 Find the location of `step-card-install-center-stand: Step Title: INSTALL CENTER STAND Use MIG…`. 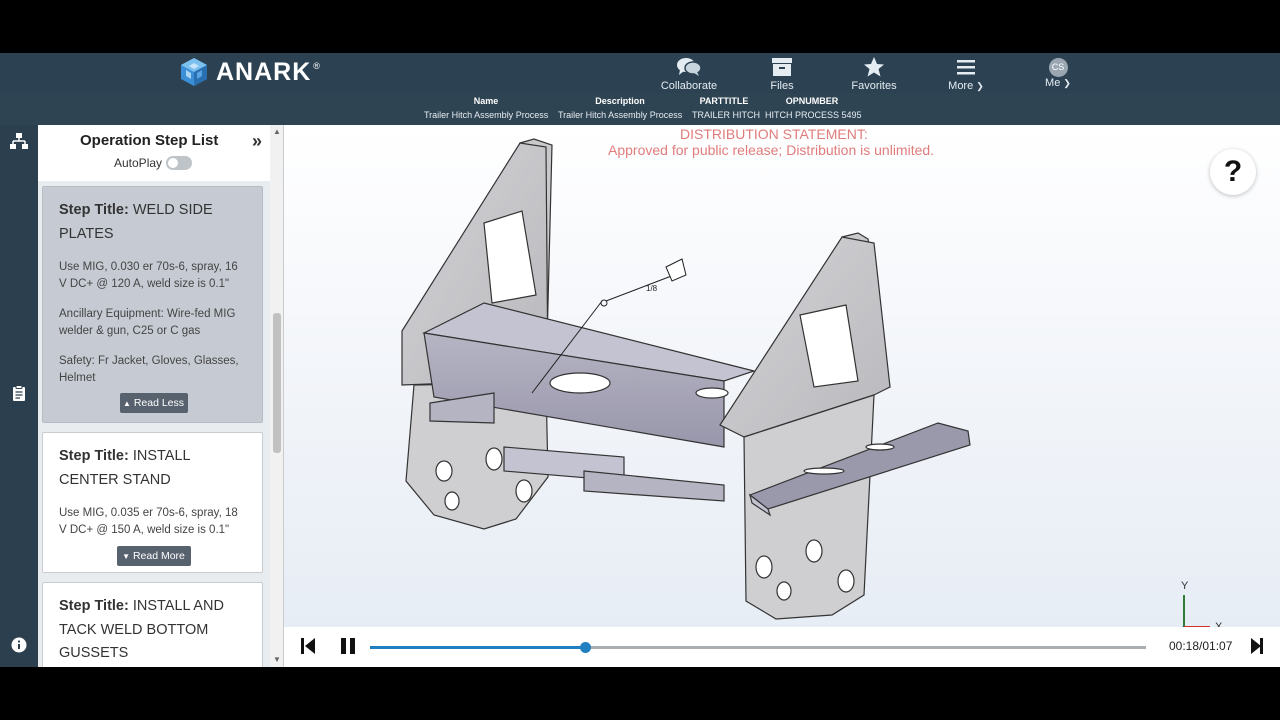

step-card-install-center-stand: Step Title: INSTALL CENTER STAND Use MIG… is located at coordinates (152, 502).